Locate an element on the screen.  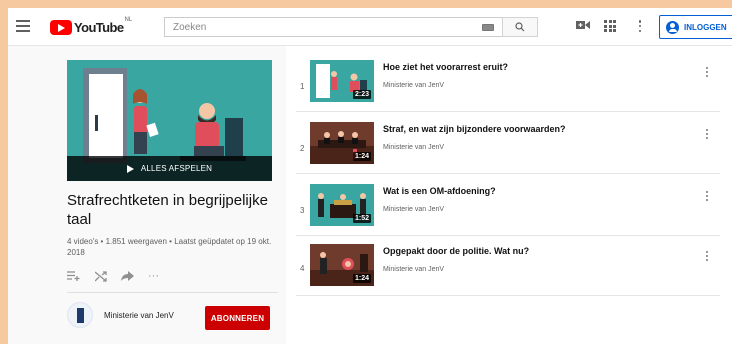
account-icon is located at coordinates (672, 27).